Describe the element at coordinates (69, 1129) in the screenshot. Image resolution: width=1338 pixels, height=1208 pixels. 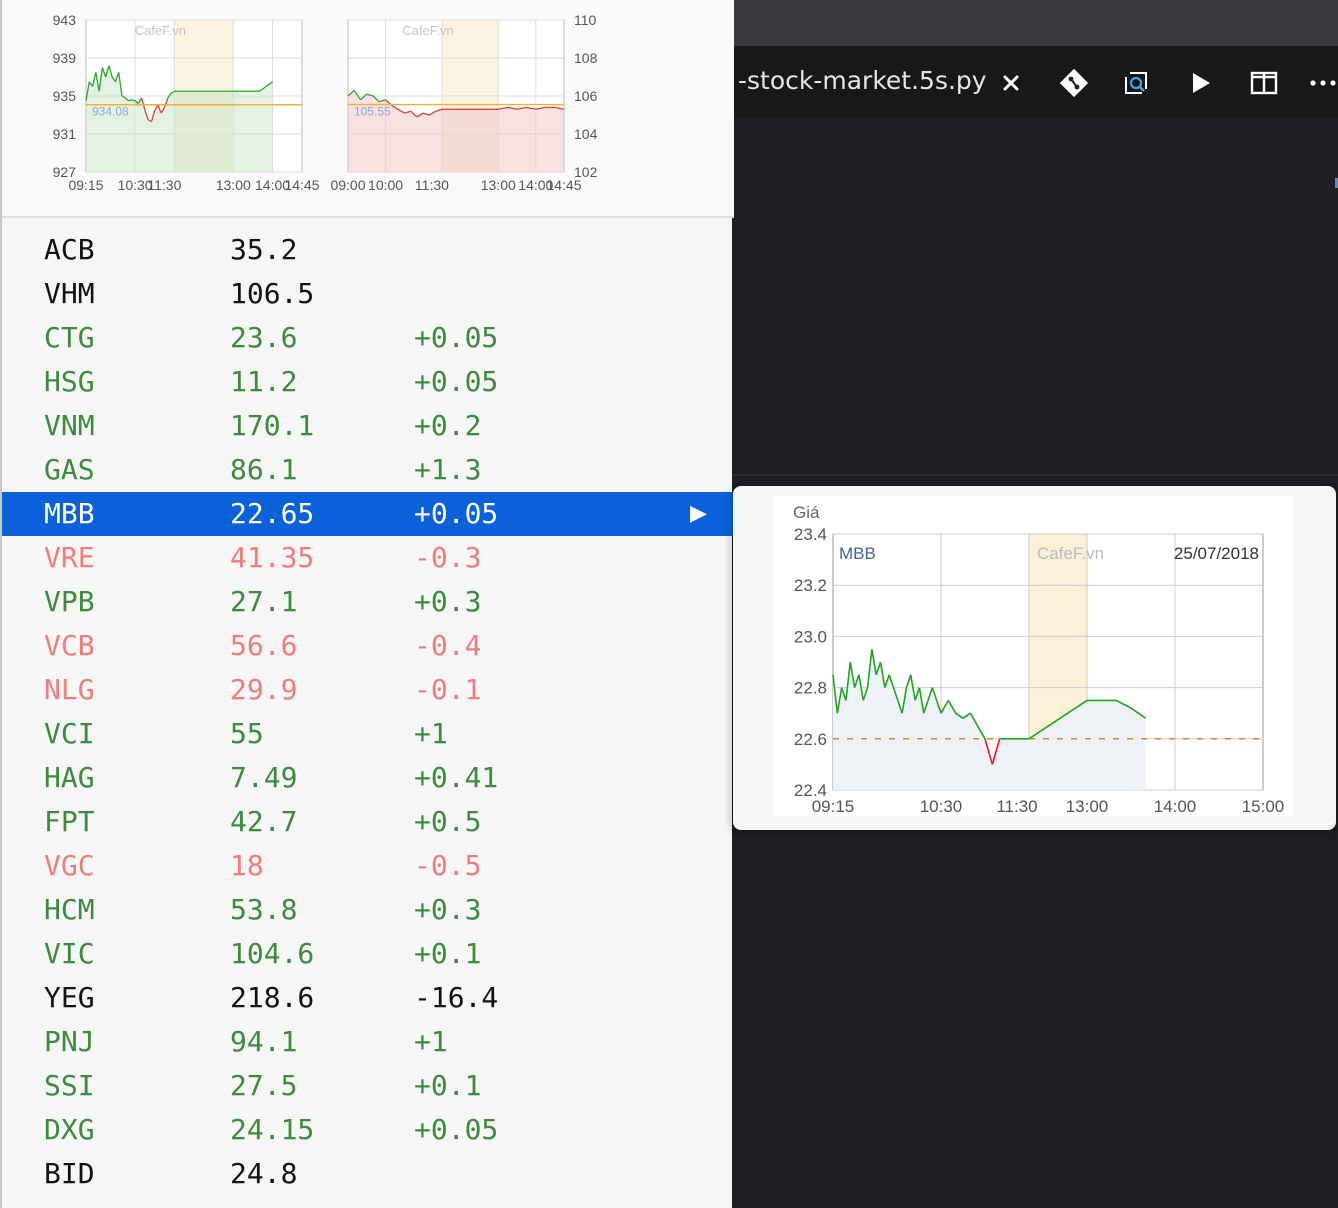
I see `stock-symbol: DXG` at that location.